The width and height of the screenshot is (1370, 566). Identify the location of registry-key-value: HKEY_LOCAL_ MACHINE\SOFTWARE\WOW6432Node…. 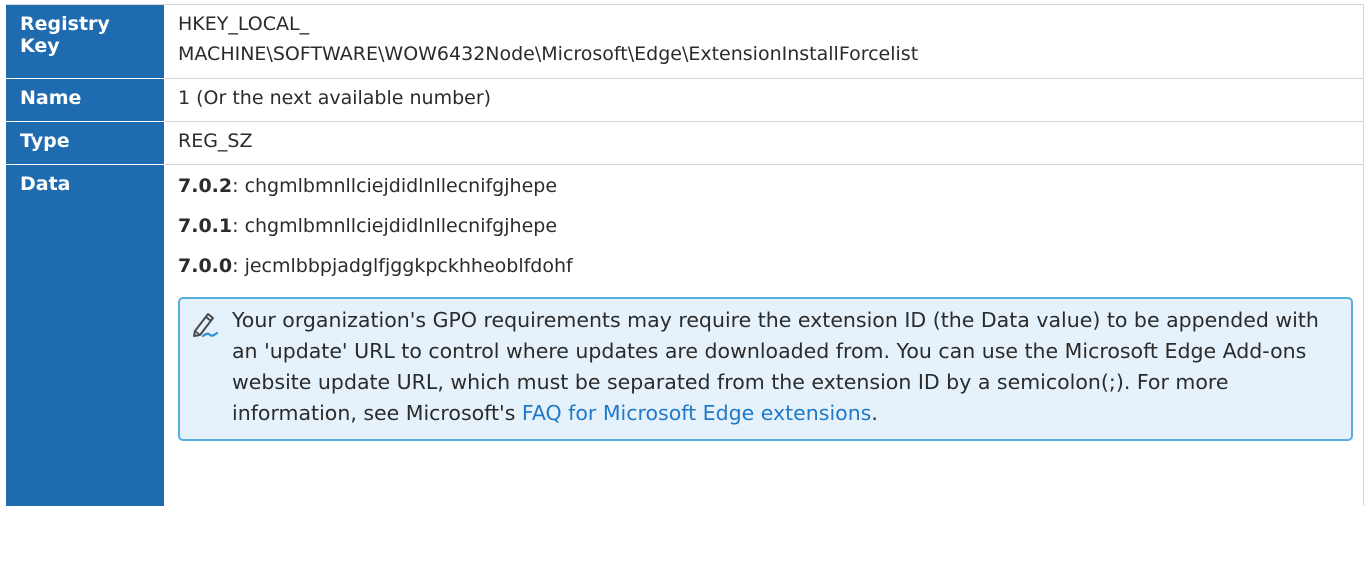
(764, 42).